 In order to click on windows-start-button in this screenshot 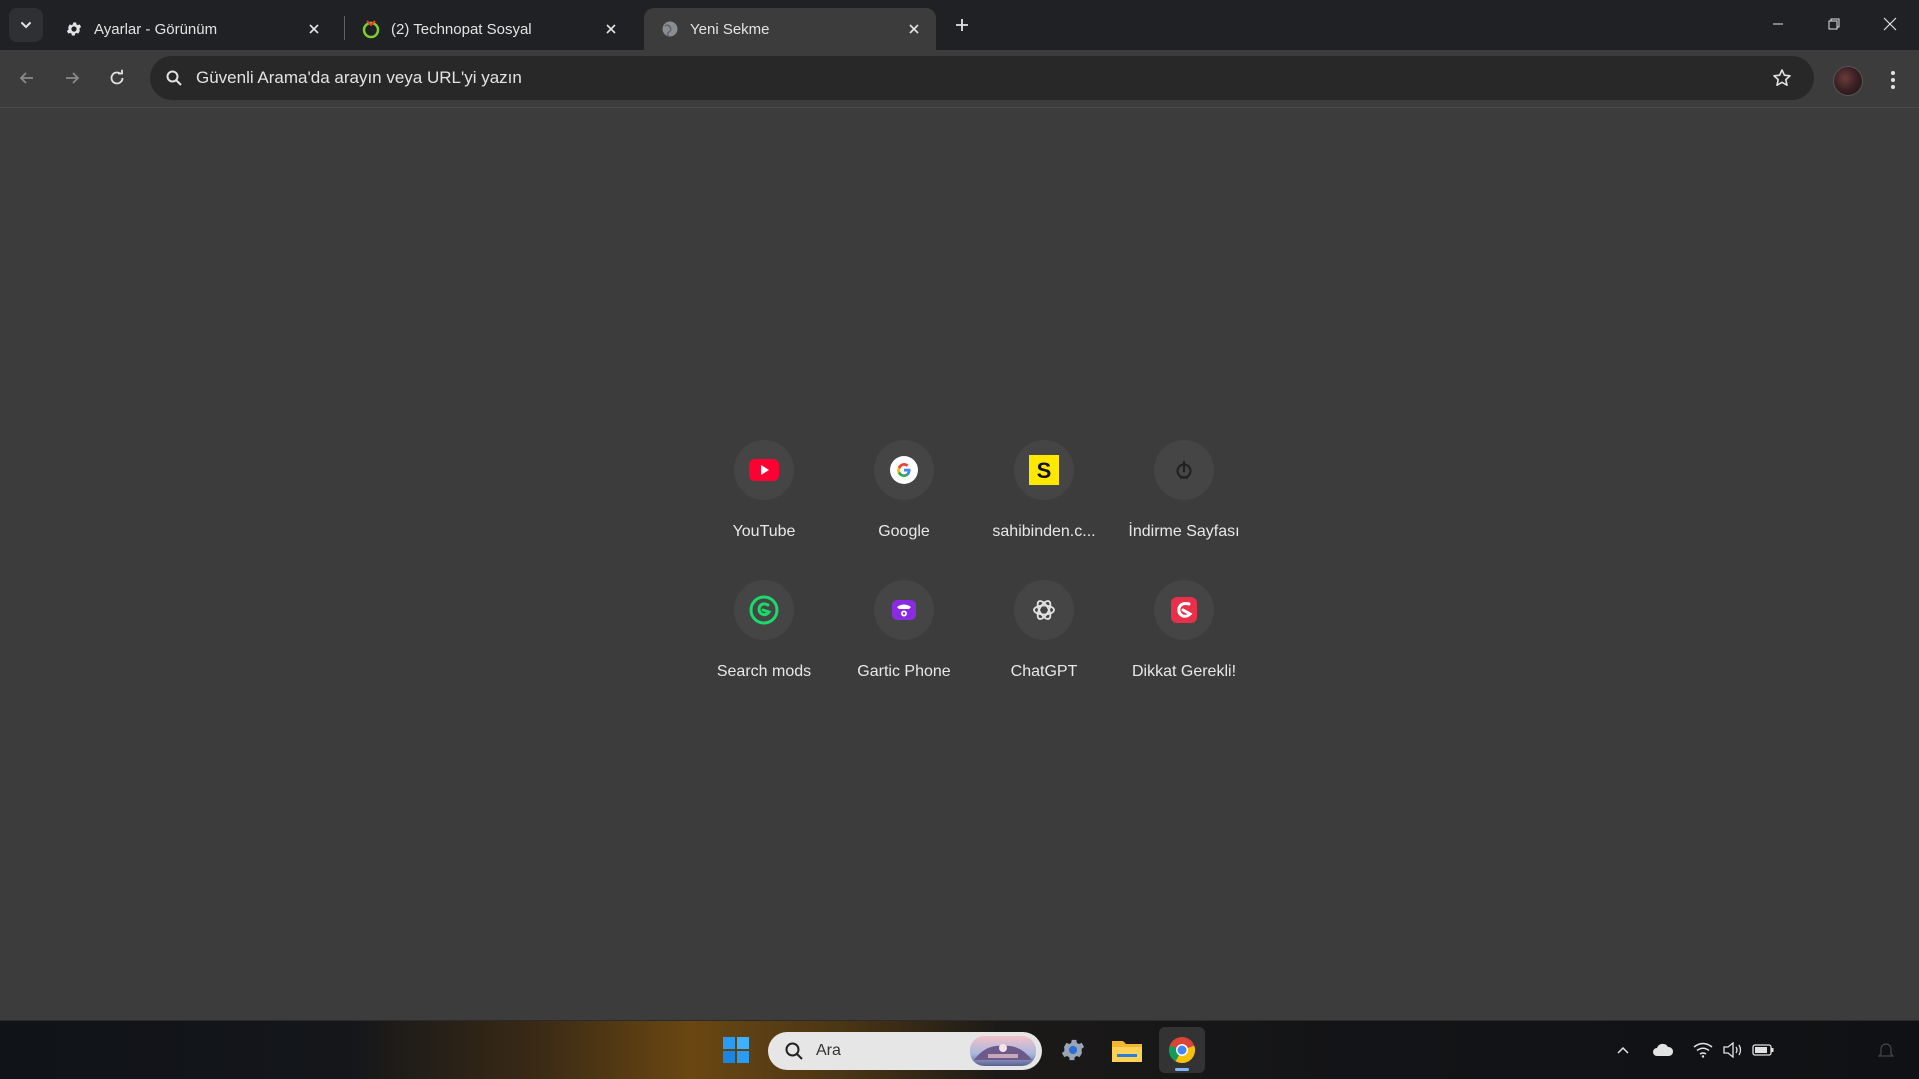, I will do `click(736, 1050)`.